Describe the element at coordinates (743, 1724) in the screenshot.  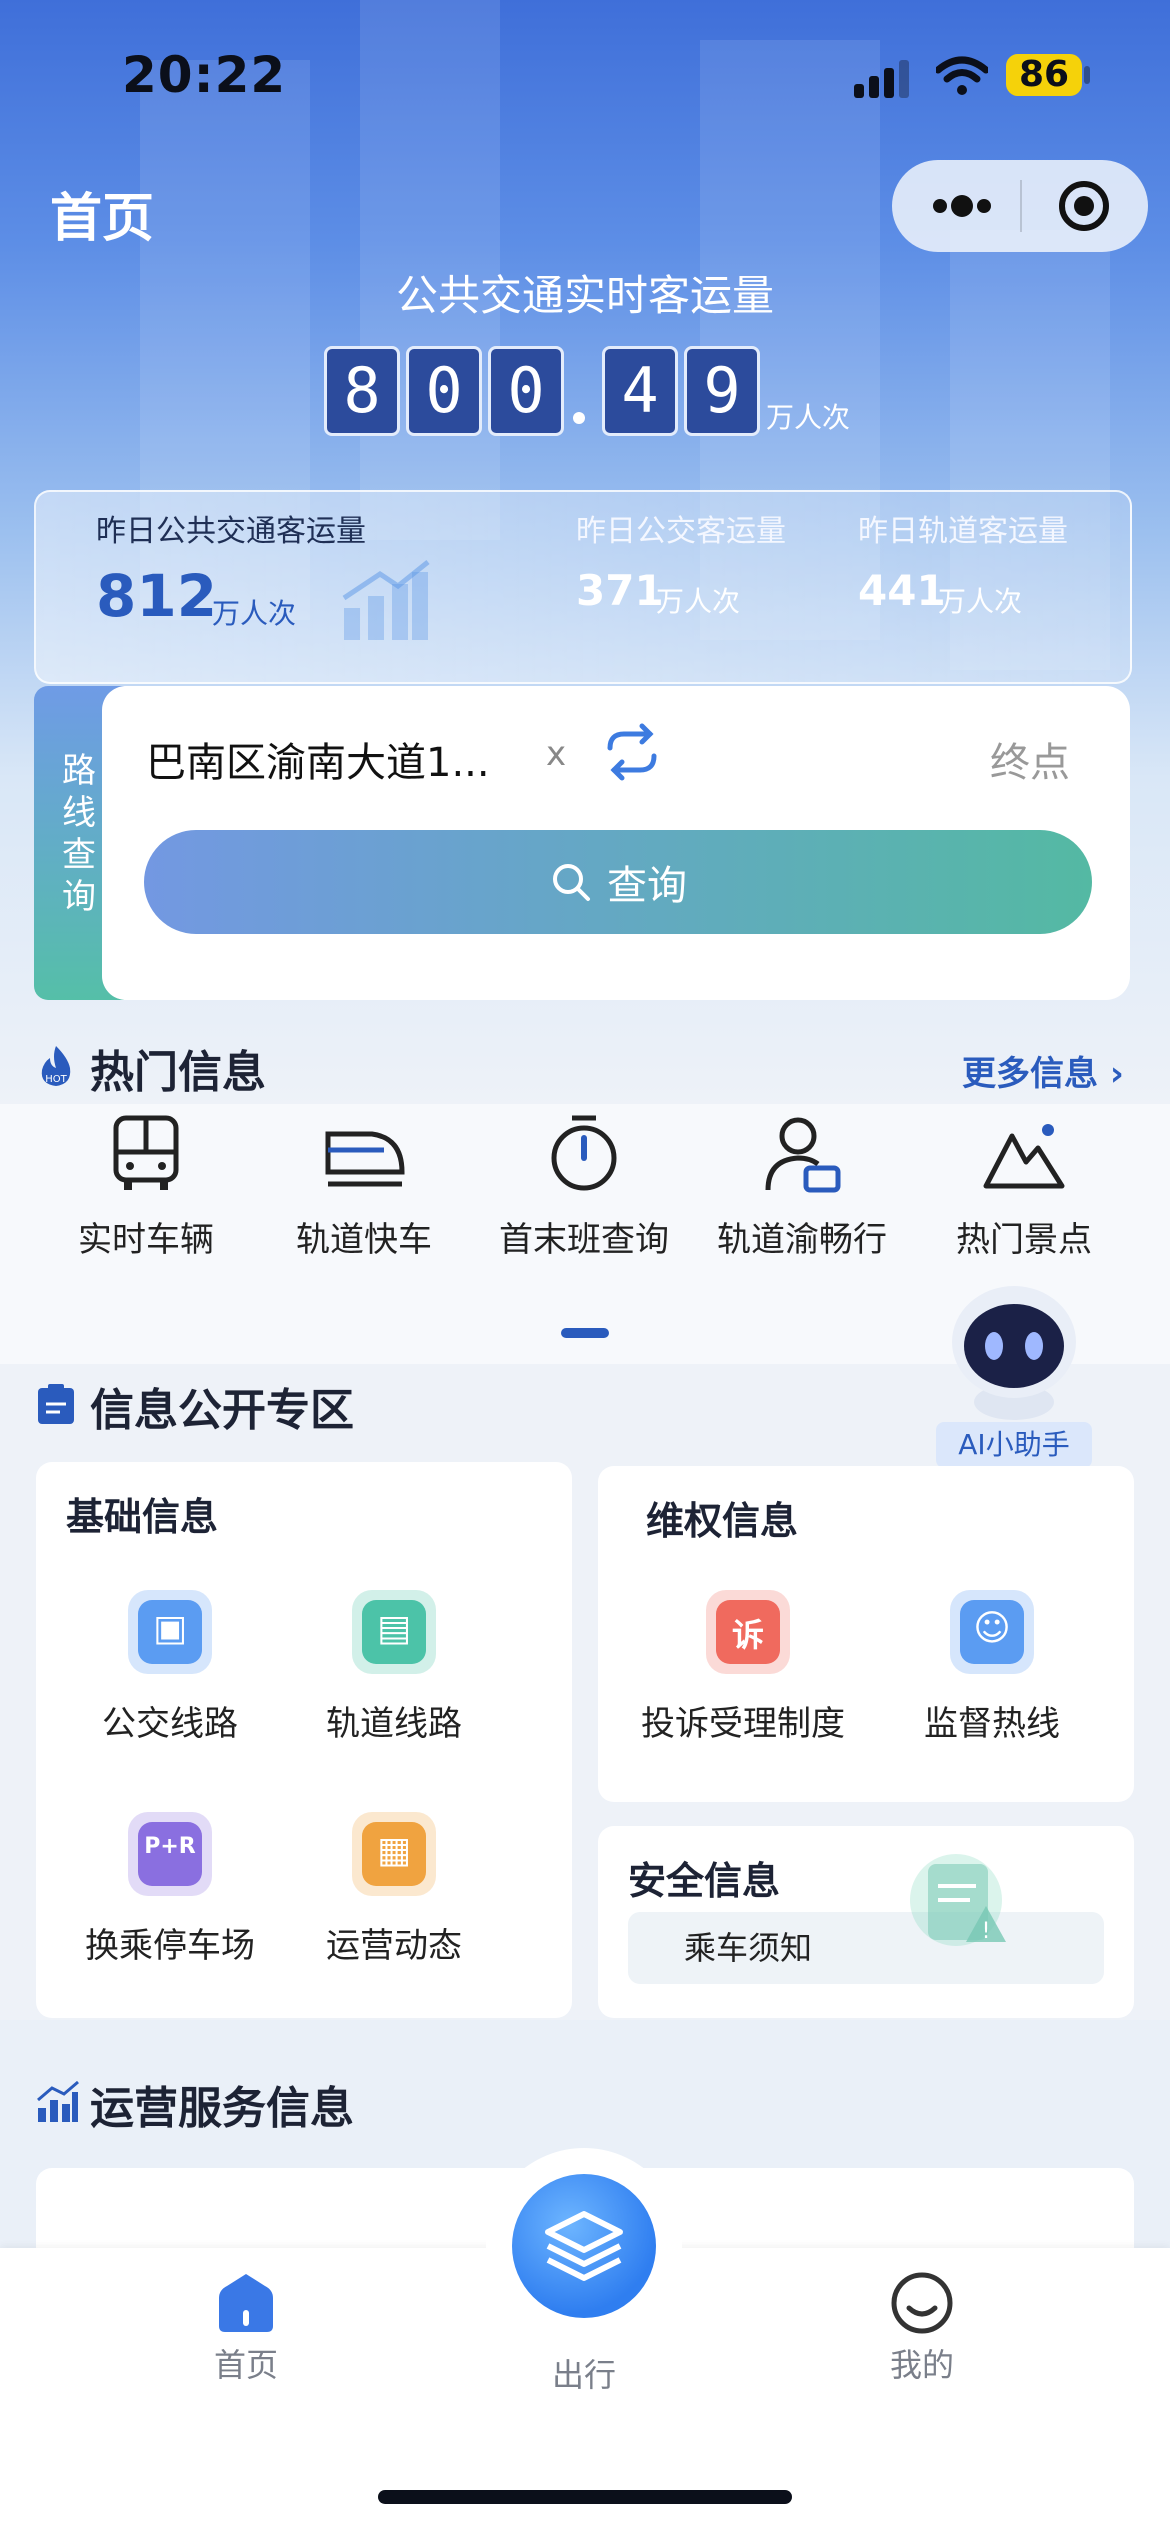
I see `tile-label: 投诉受理制度` at that location.